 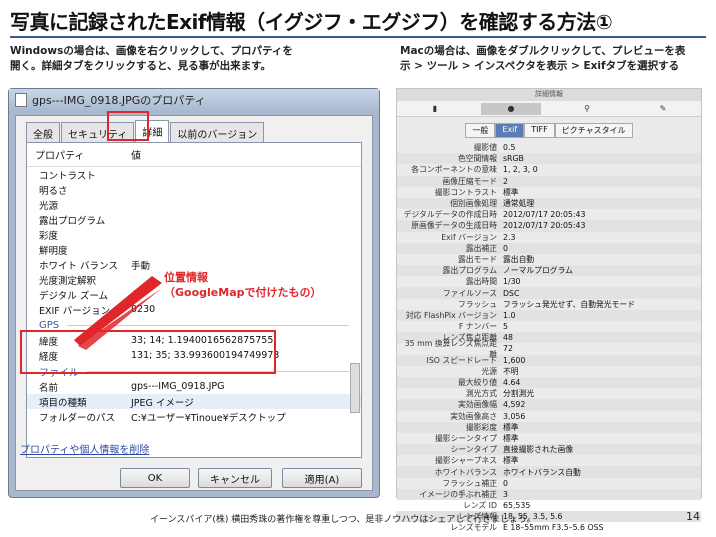 I want to click on exif-key: 撮影彩度, so click(x=481, y=427).